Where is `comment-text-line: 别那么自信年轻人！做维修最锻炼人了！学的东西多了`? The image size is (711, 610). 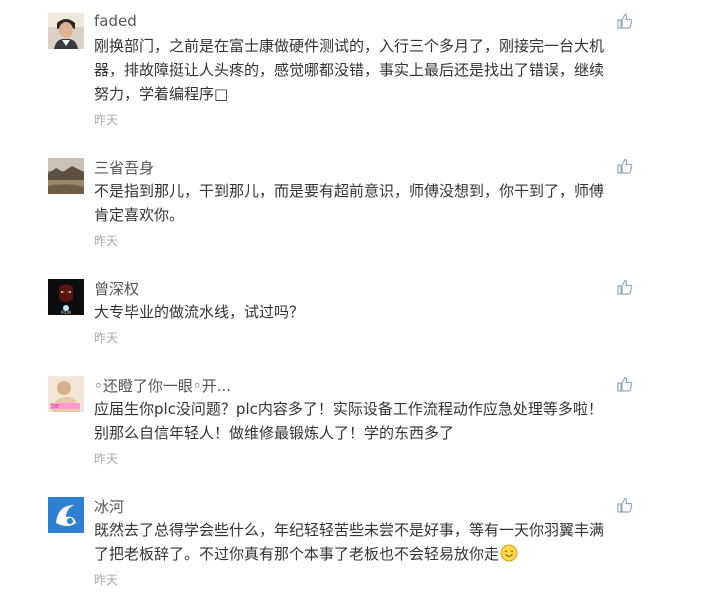
comment-text-line: 别那么自信年轻人！做维修最锻炼人了！学的东西多了 is located at coordinates (274, 433).